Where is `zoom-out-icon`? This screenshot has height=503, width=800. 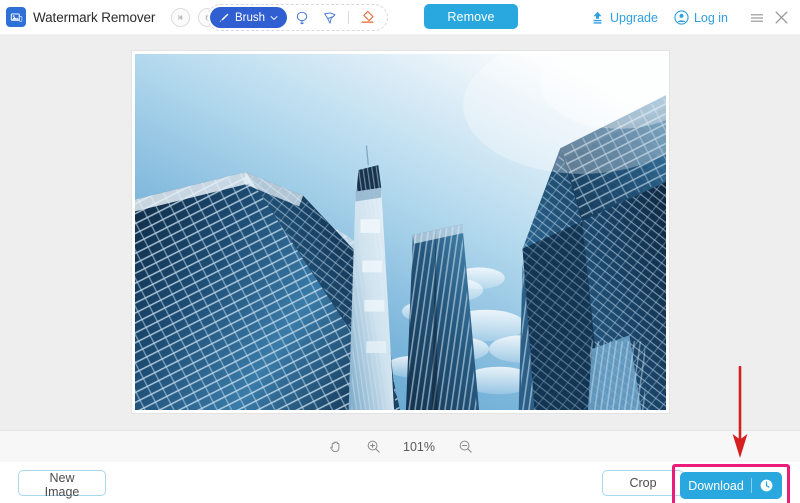 zoom-out-icon is located at coordinates (465, 447).